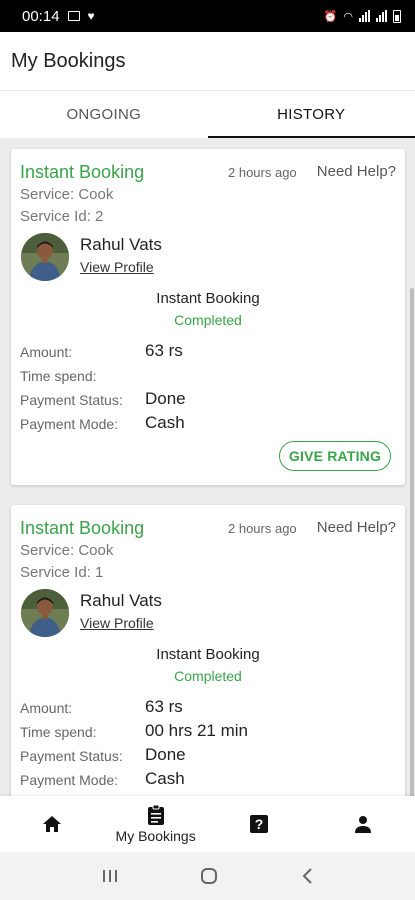 This screenshot has height=900, width=415. What do you see at coordinates (155, 814) in the screenshot?
I see `clipboard-icon` at bounding box center [155, 814].